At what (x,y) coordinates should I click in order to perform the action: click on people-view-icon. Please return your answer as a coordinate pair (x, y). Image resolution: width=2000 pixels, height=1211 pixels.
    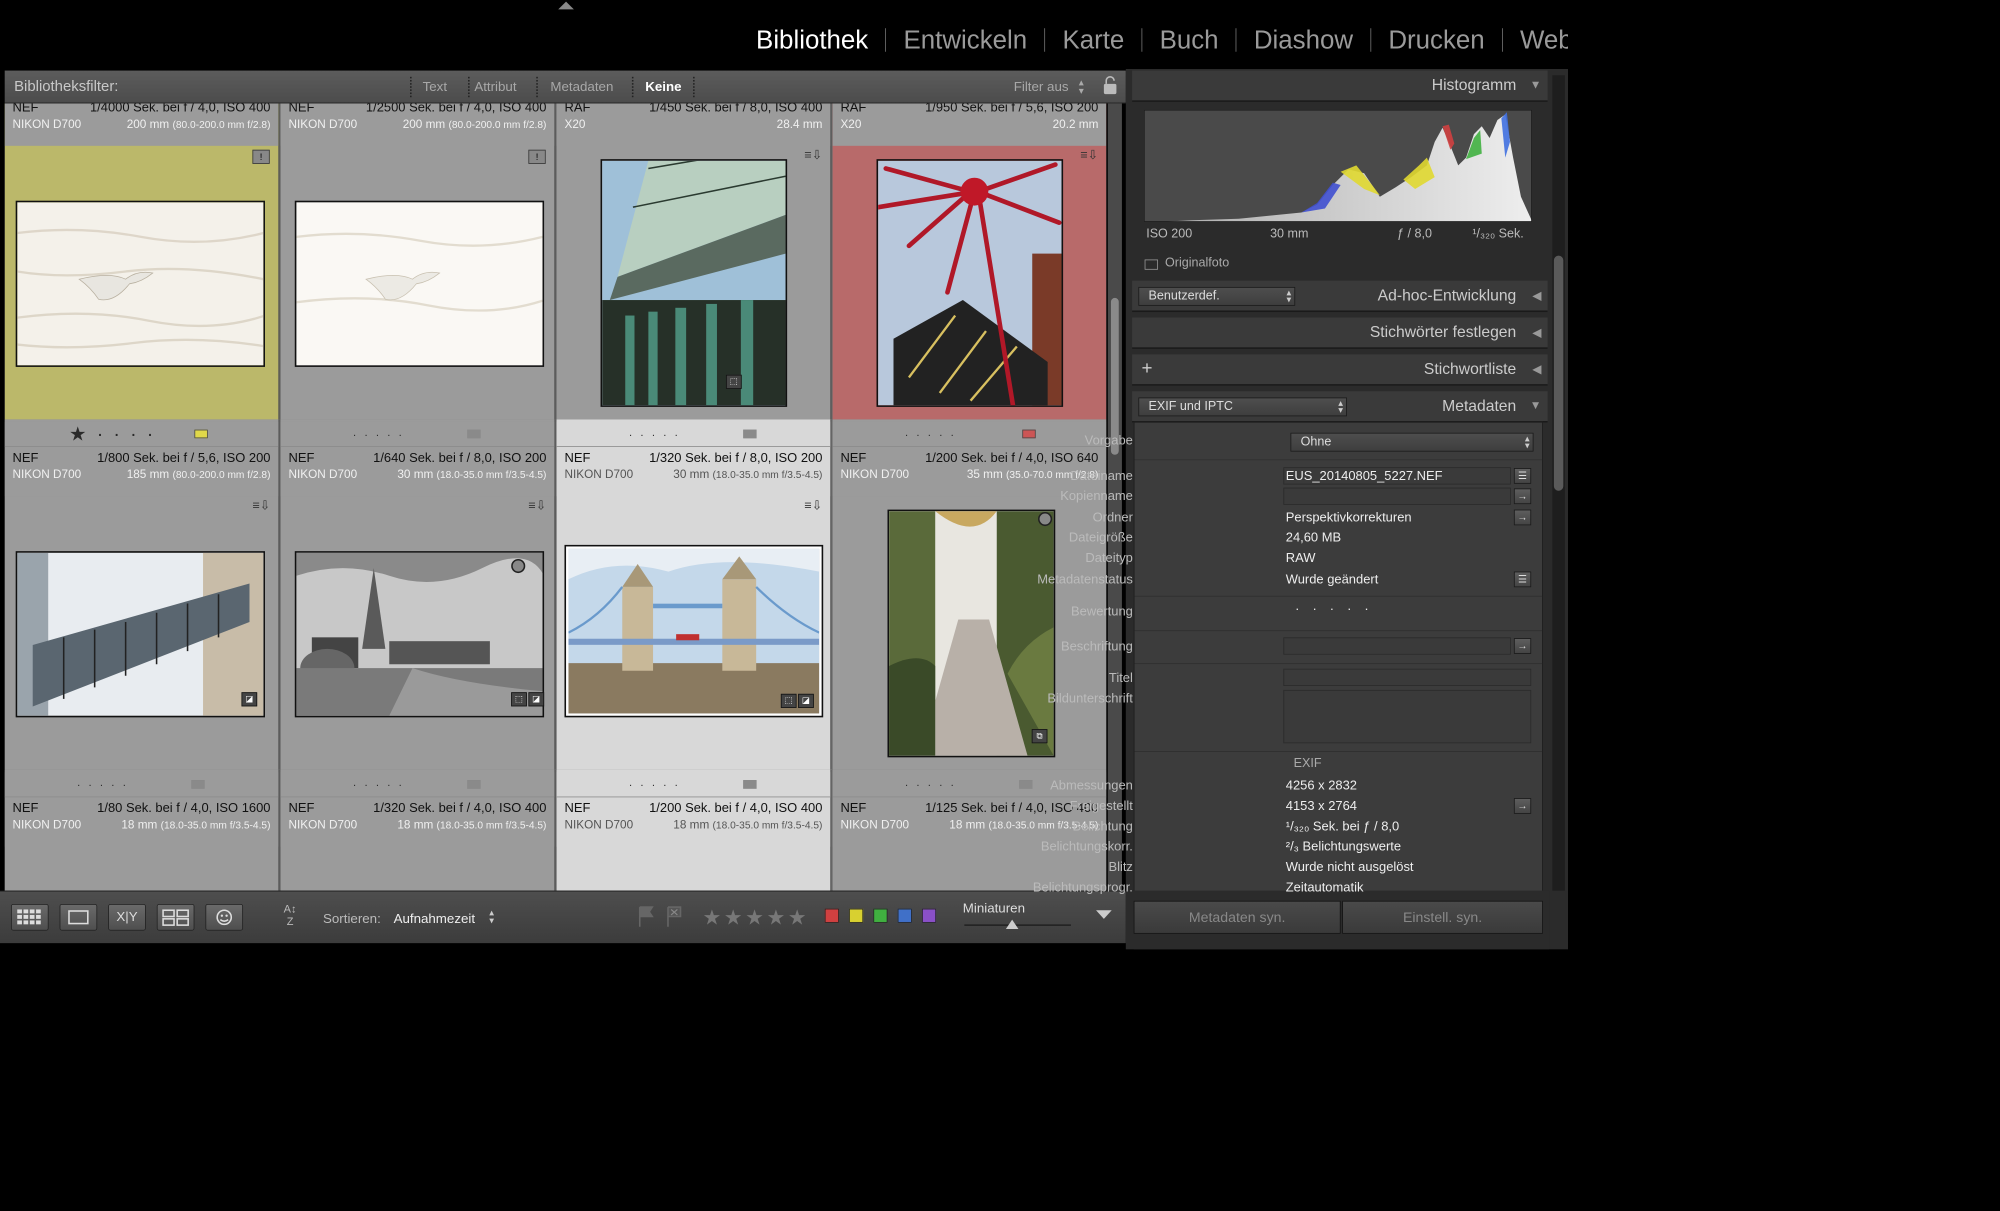
    Looking at the image, I should click on (224, 917).